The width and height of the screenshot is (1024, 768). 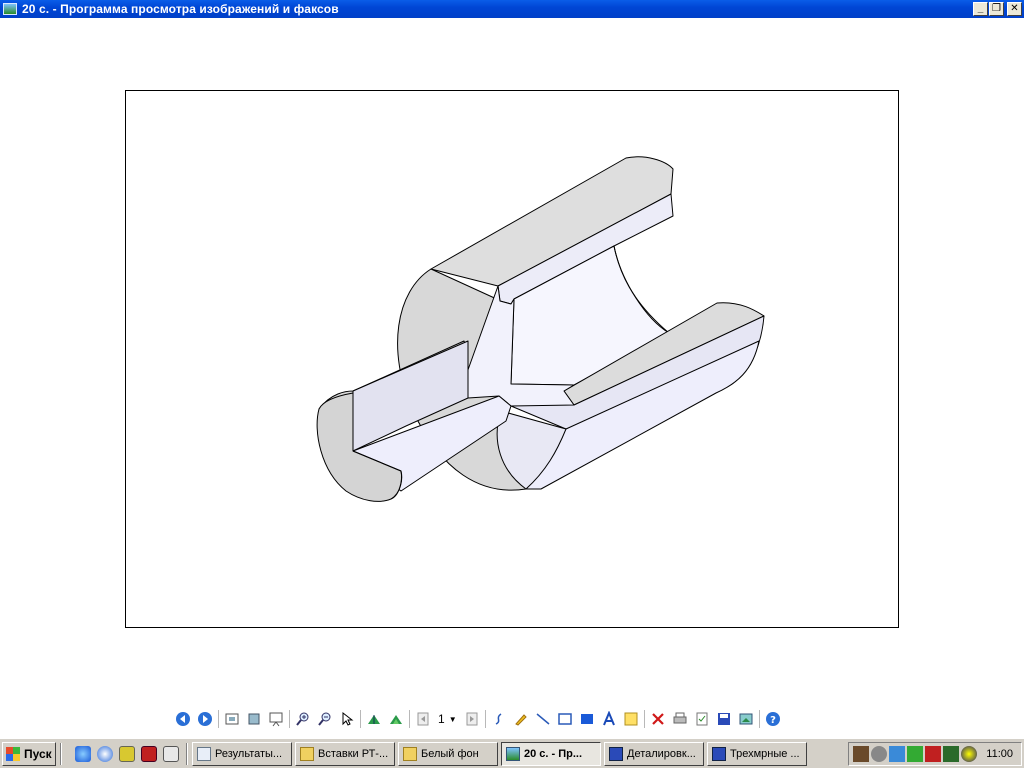 I want to click on floppy-save-icon, so click(x=149, y=753).